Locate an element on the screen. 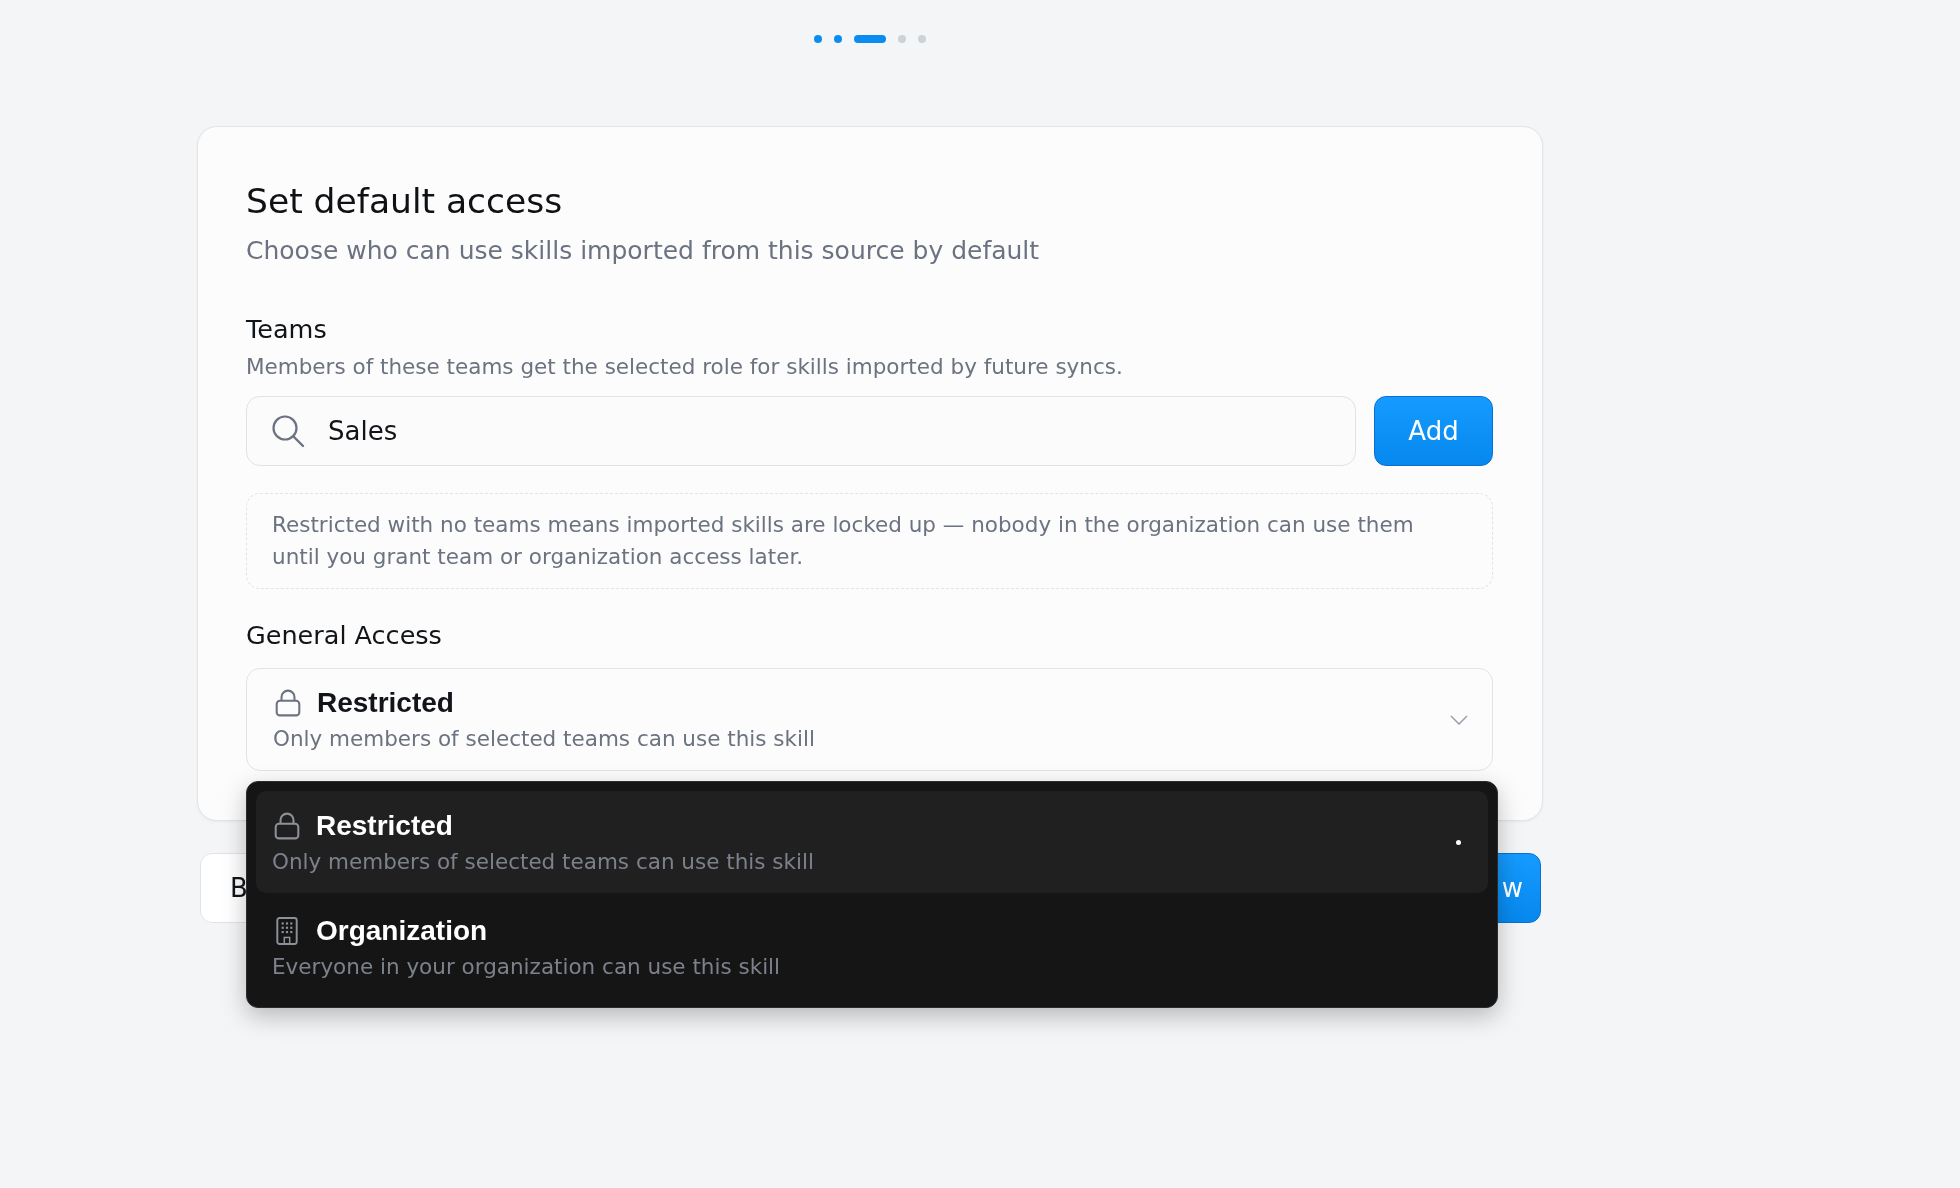 The height and width of the screenshot is (1188, 1960). search-field: Sales is located at coordinates (801, 431).